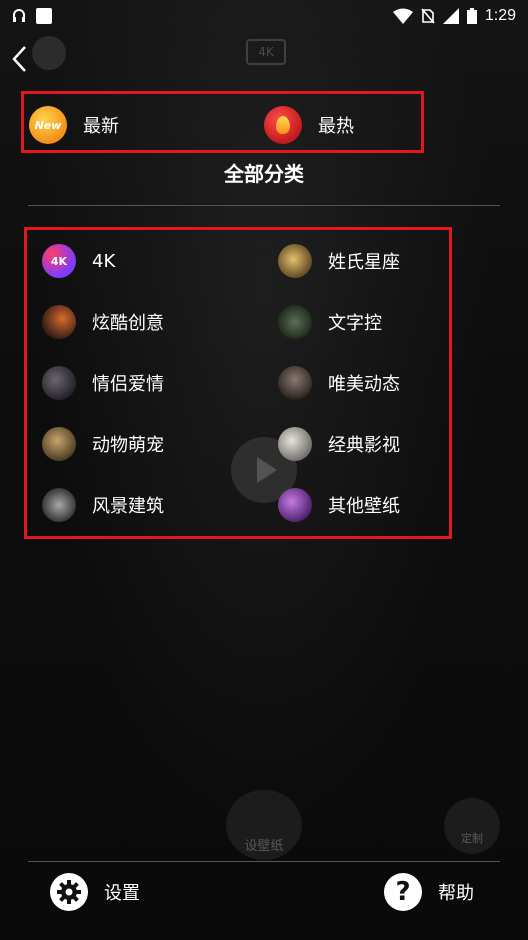  Describe the element at coordinates (450, 16) in the screenshot. I see `signal-icon` at that location.